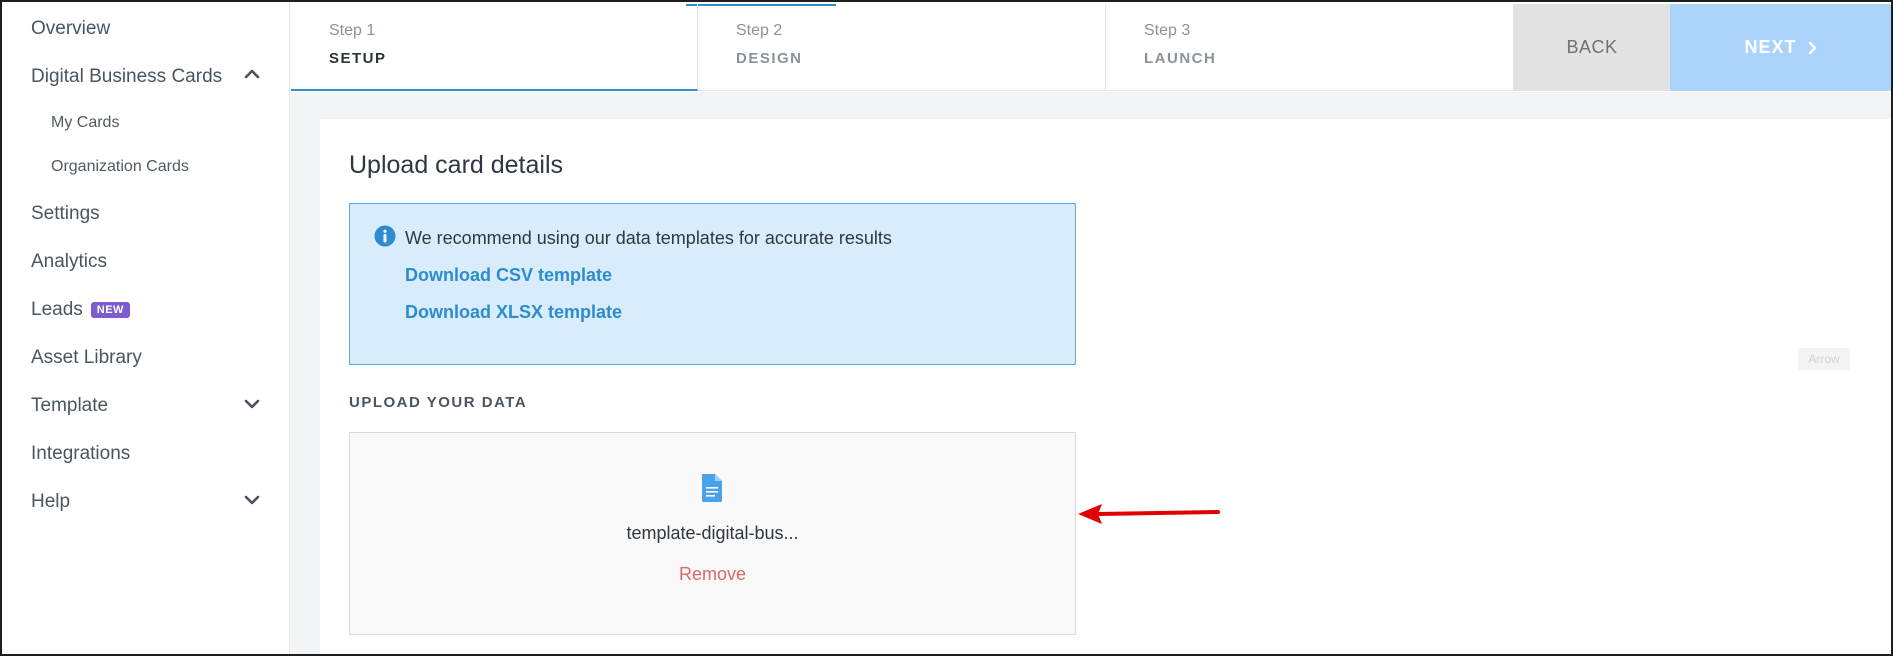 This screenshot has height=656, width=1893. What do you see at coordinates (1180, 58) in the screenshot?
I see `step-name: LAUNCH` at bounding box center [1180, 58].